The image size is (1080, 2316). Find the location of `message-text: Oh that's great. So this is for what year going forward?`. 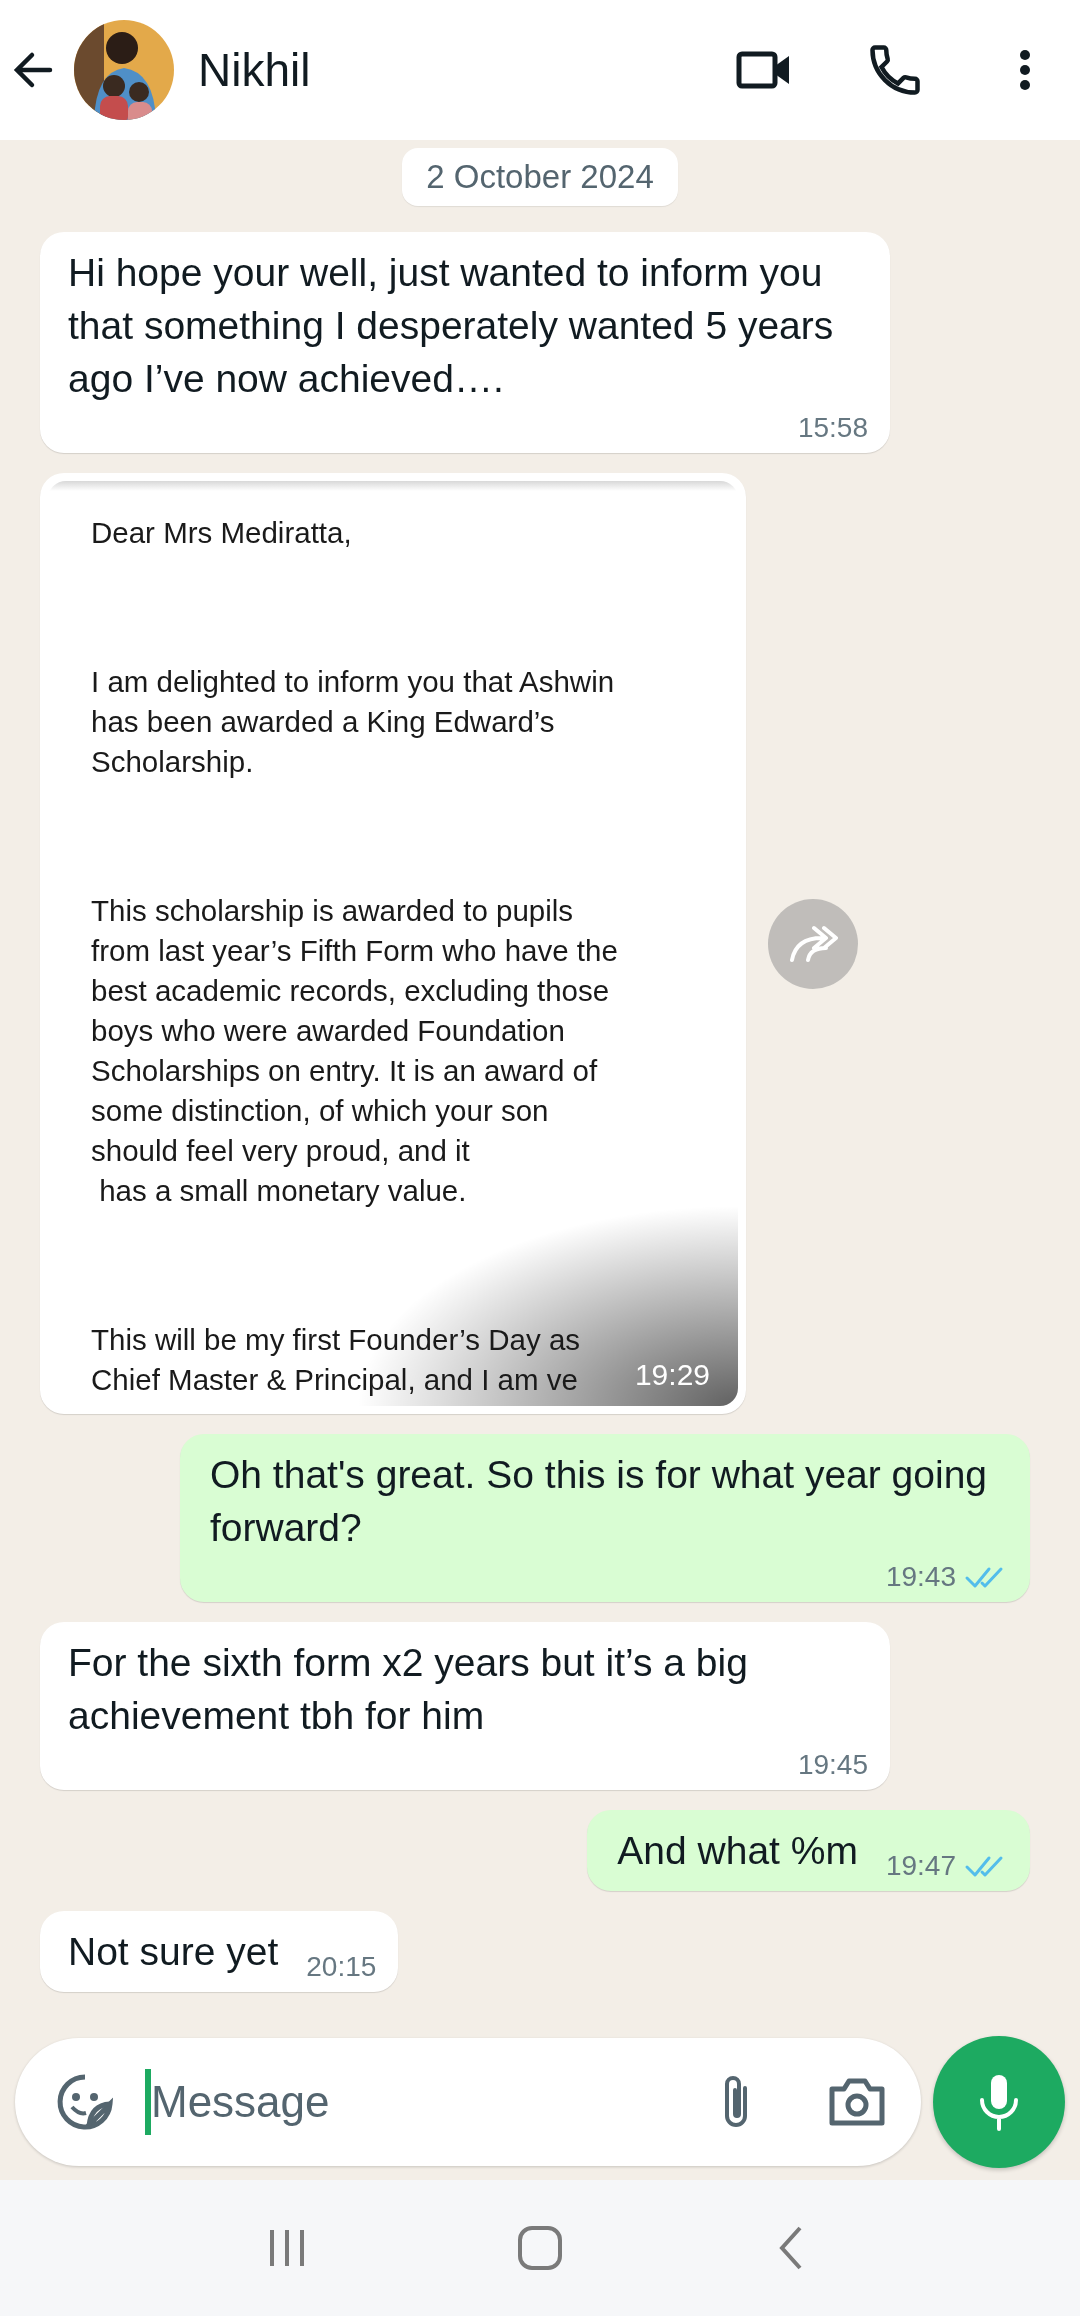

message-text: Oh that's great. So this is for what year going forward? is located at coordinates (599, 1501).